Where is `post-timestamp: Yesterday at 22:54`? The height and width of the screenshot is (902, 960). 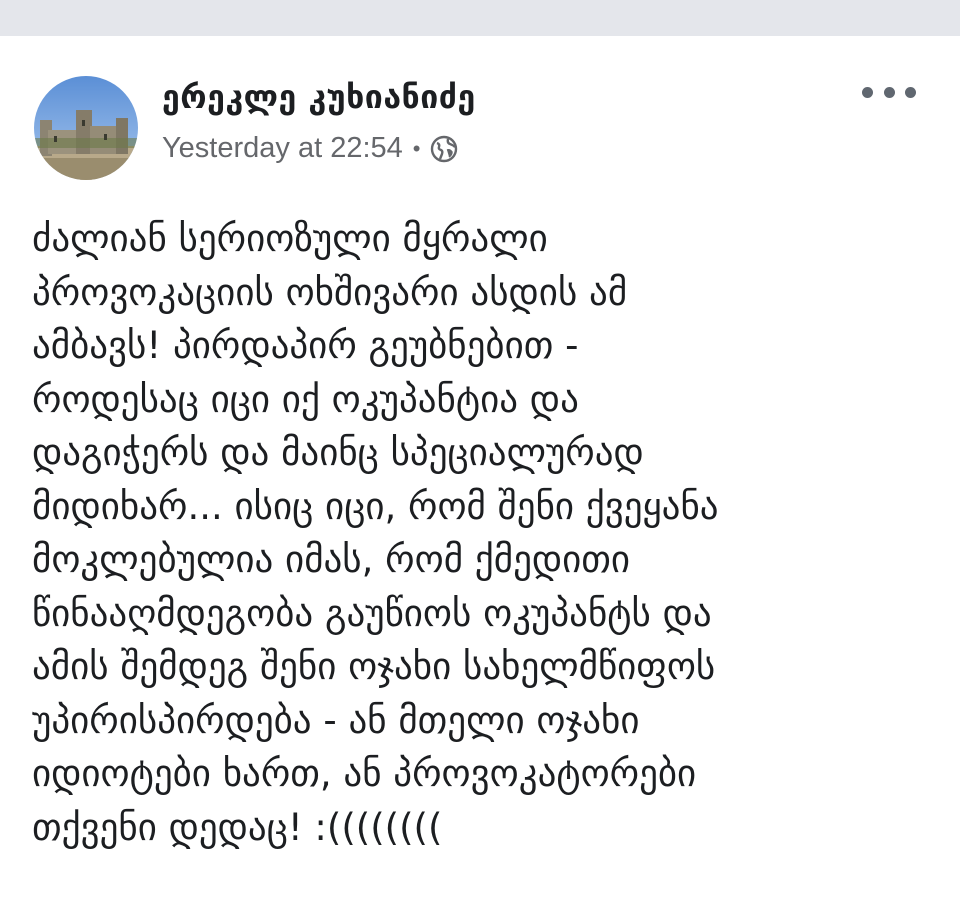
post-timestamp: Yesterday at 22:54 is located at coordinates (282, 148).